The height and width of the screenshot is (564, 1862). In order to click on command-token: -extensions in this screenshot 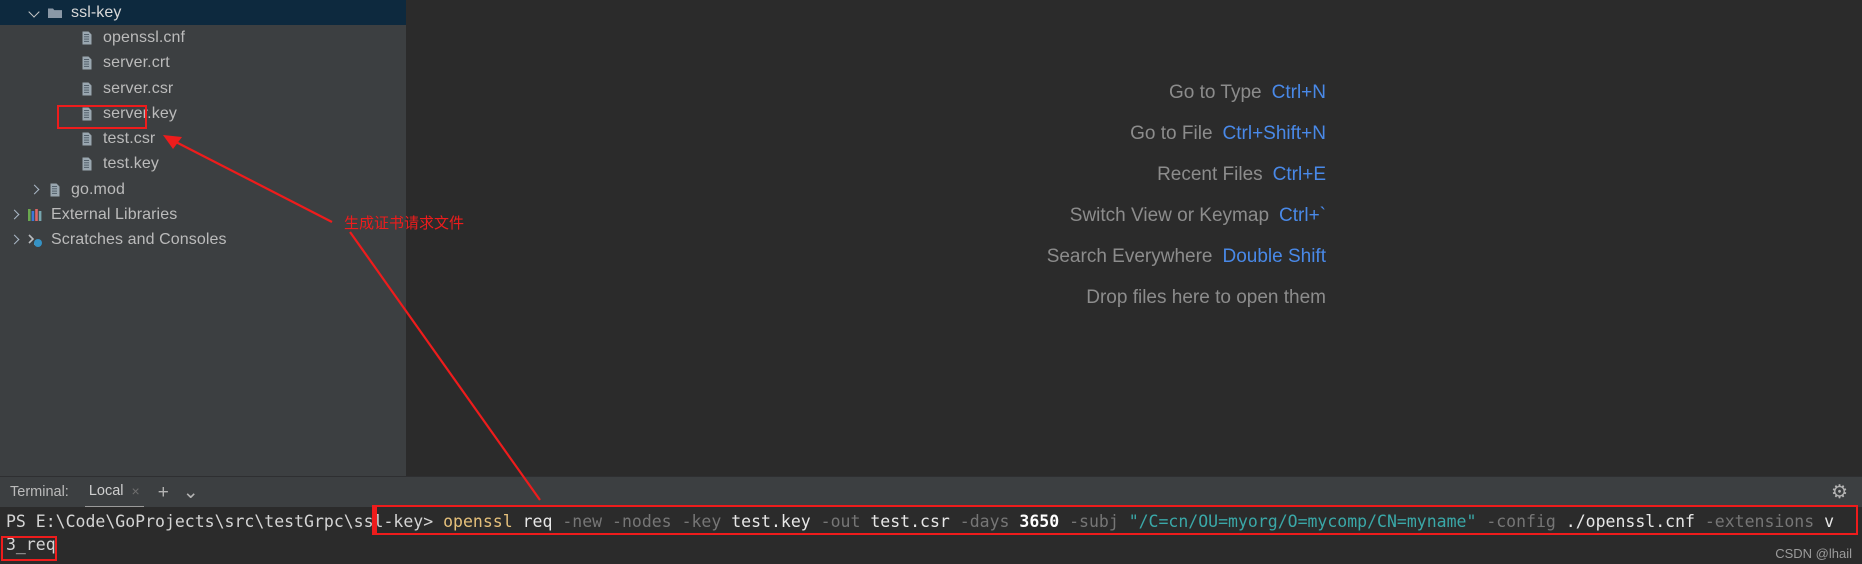, I will do `click(1759, 521)`.